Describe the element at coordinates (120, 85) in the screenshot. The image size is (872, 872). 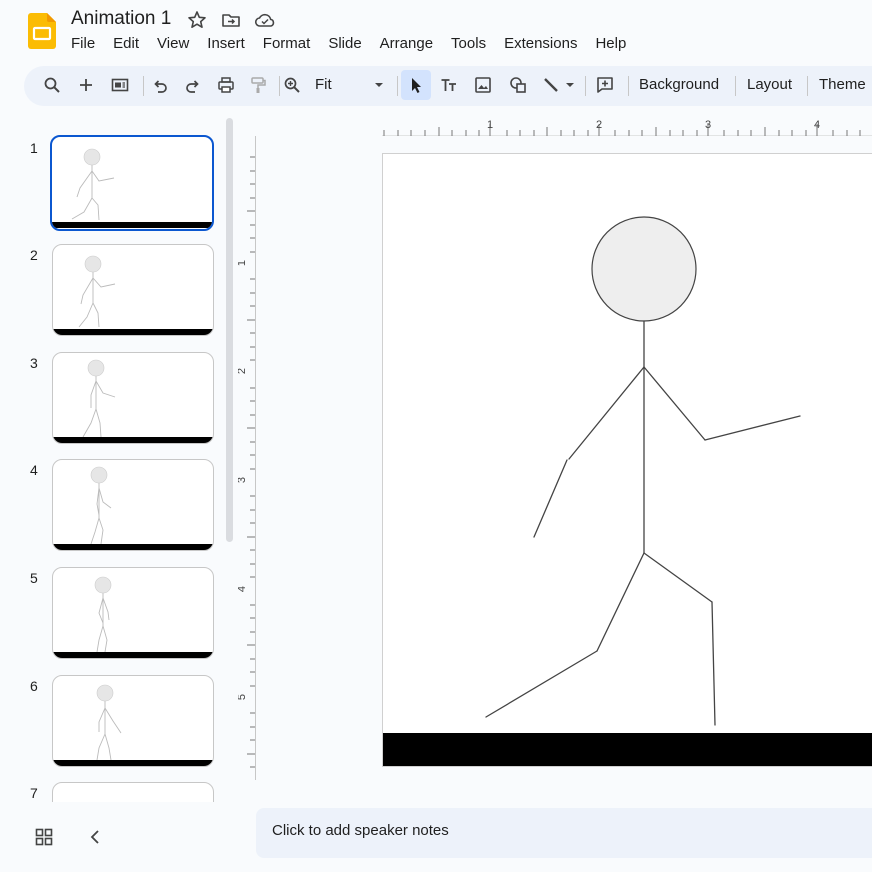
I see `slide-layout-icon` at that location.